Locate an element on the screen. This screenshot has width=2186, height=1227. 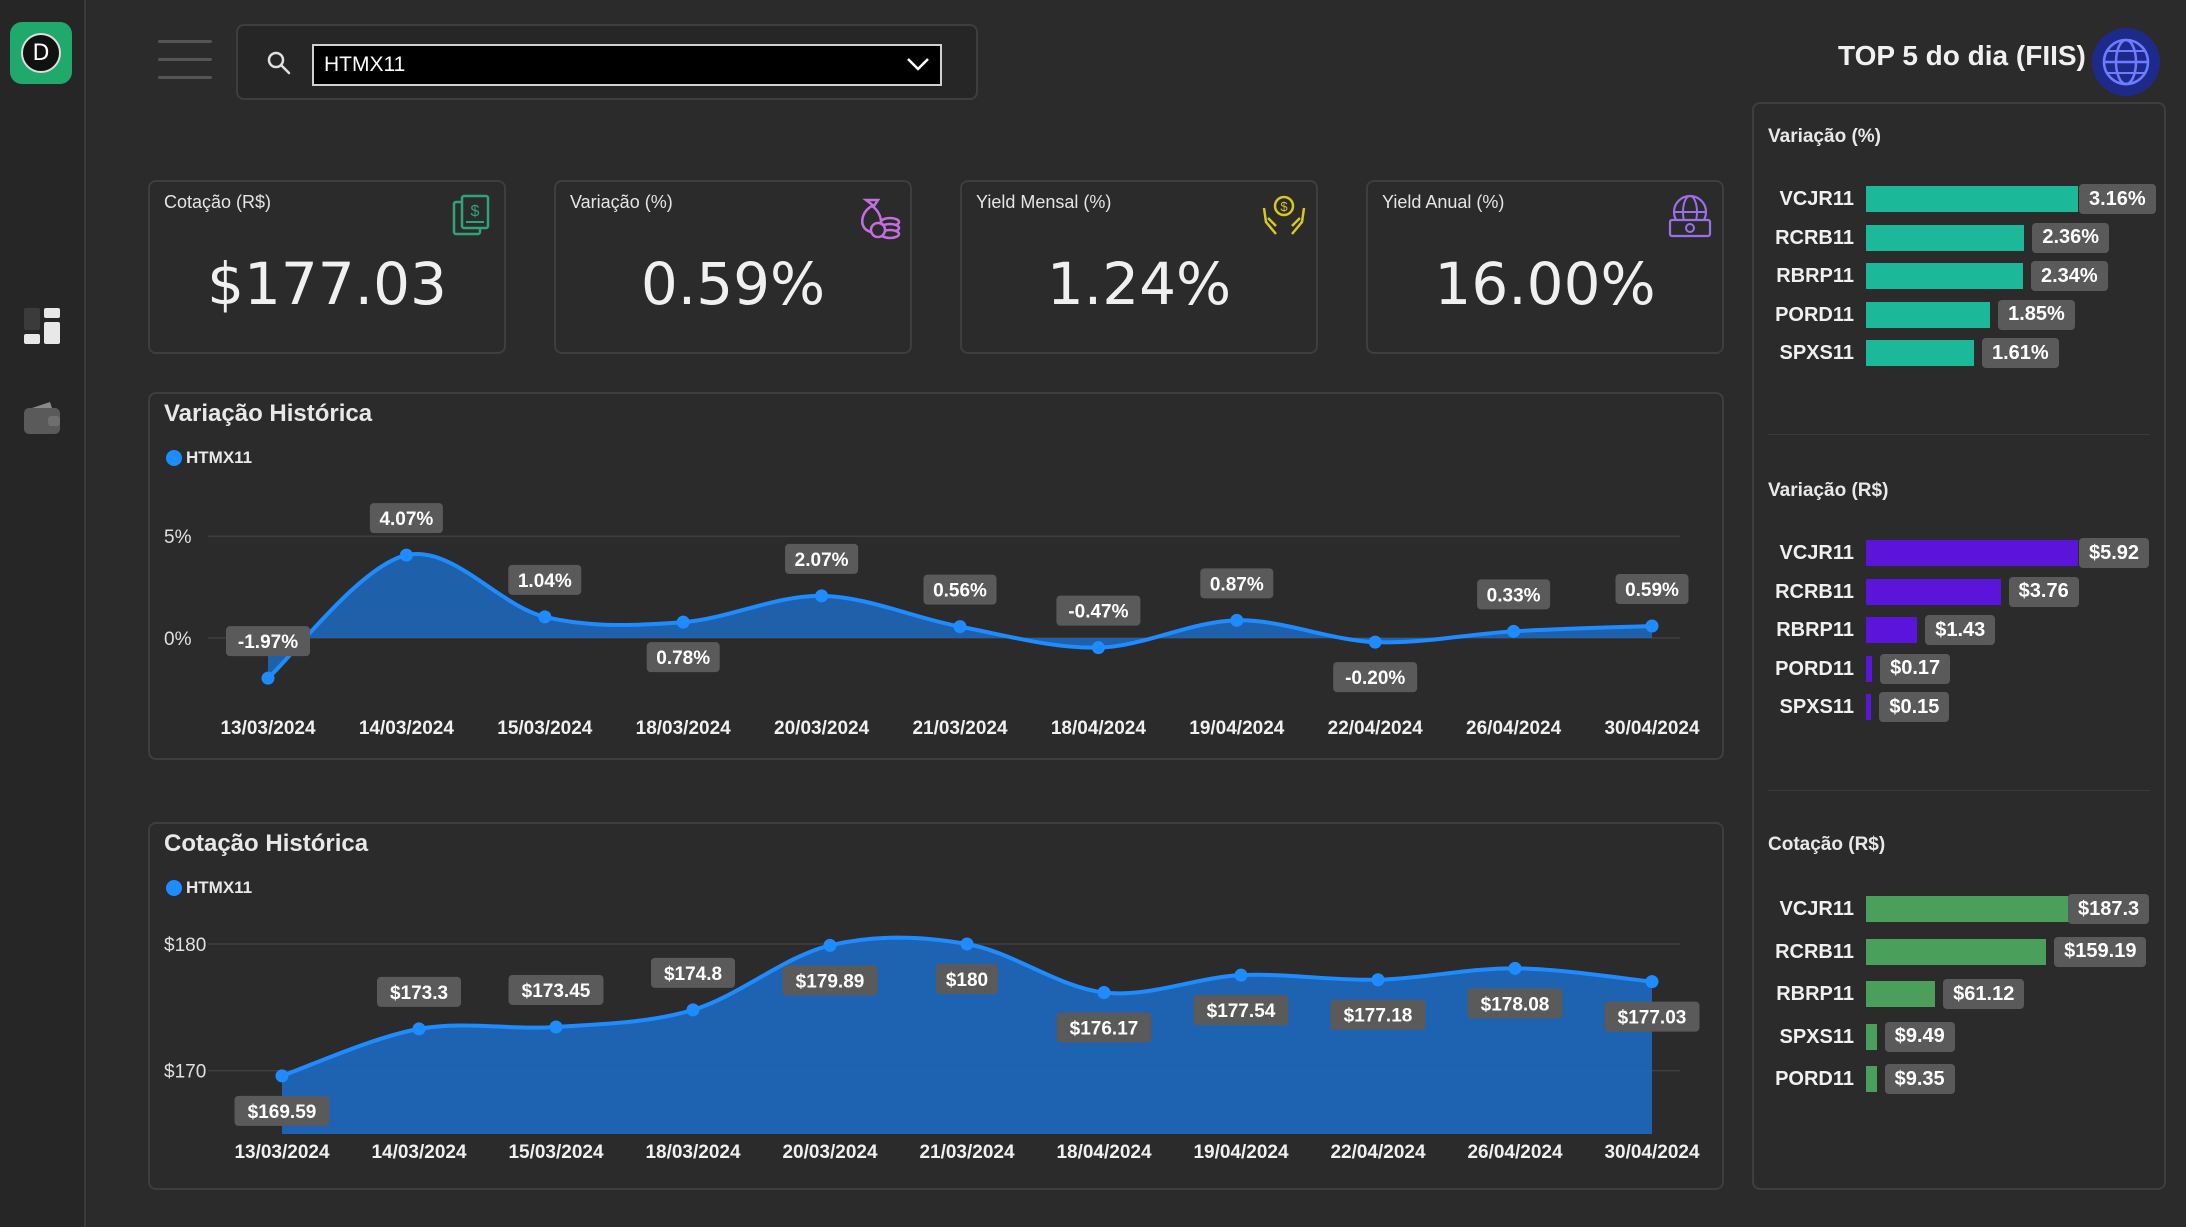
money-bag-coins-icon is located at coordinates (881, 219).